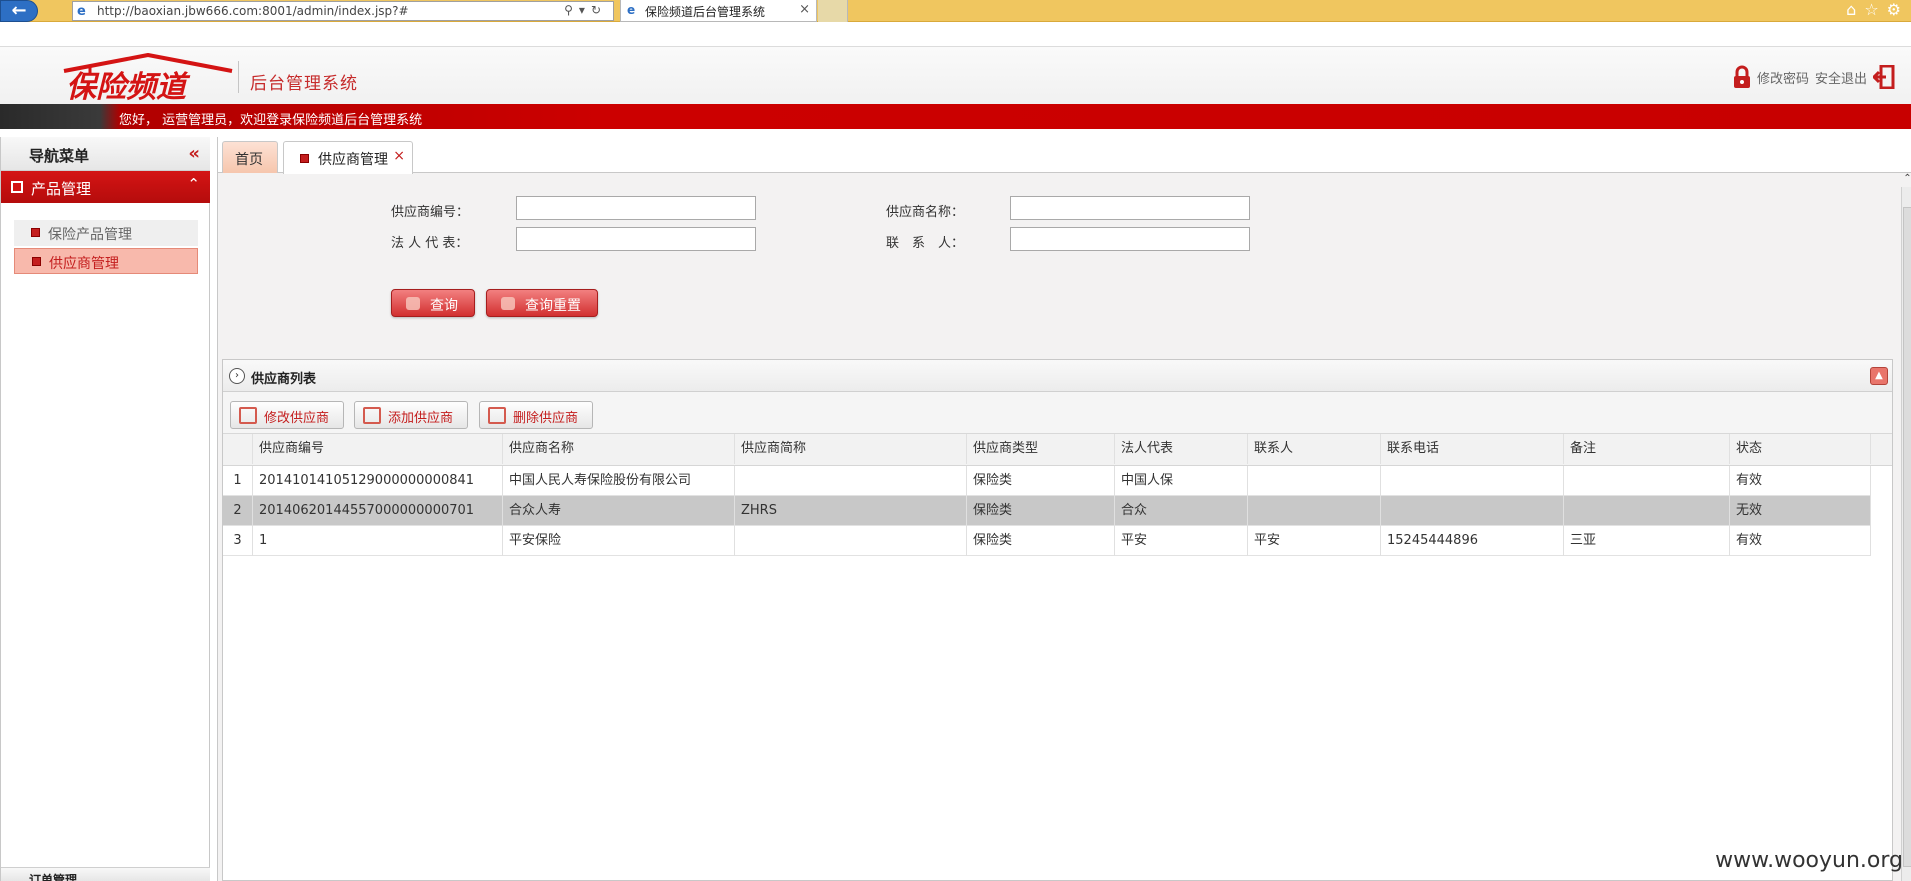  What do you see at coordinates (1855, 9) in the screenshot?
I see `home-icon: ⌂` at bounding box center [1855, 9].